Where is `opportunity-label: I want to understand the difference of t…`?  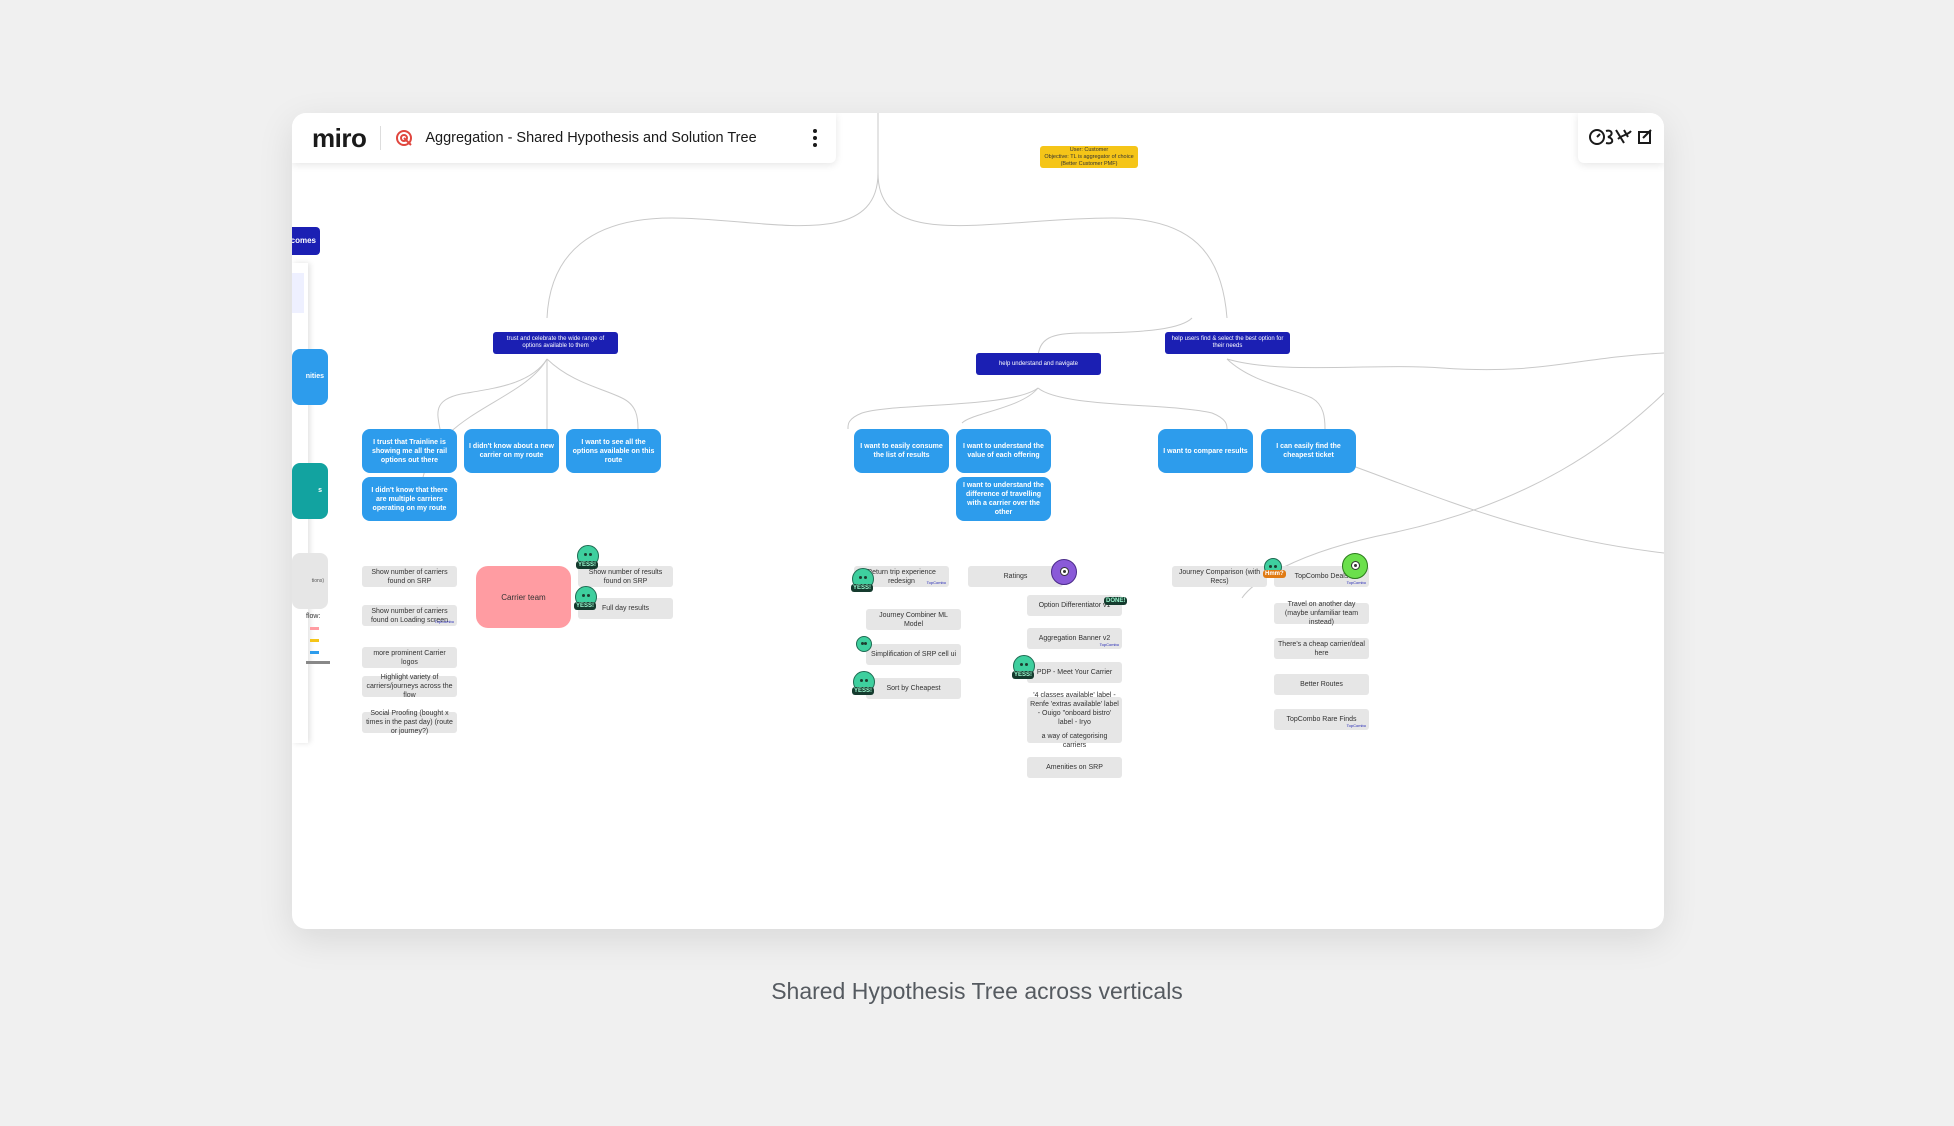 opportunity-label: I want to understand the difference of t… is located at coordinates (1003, 499).